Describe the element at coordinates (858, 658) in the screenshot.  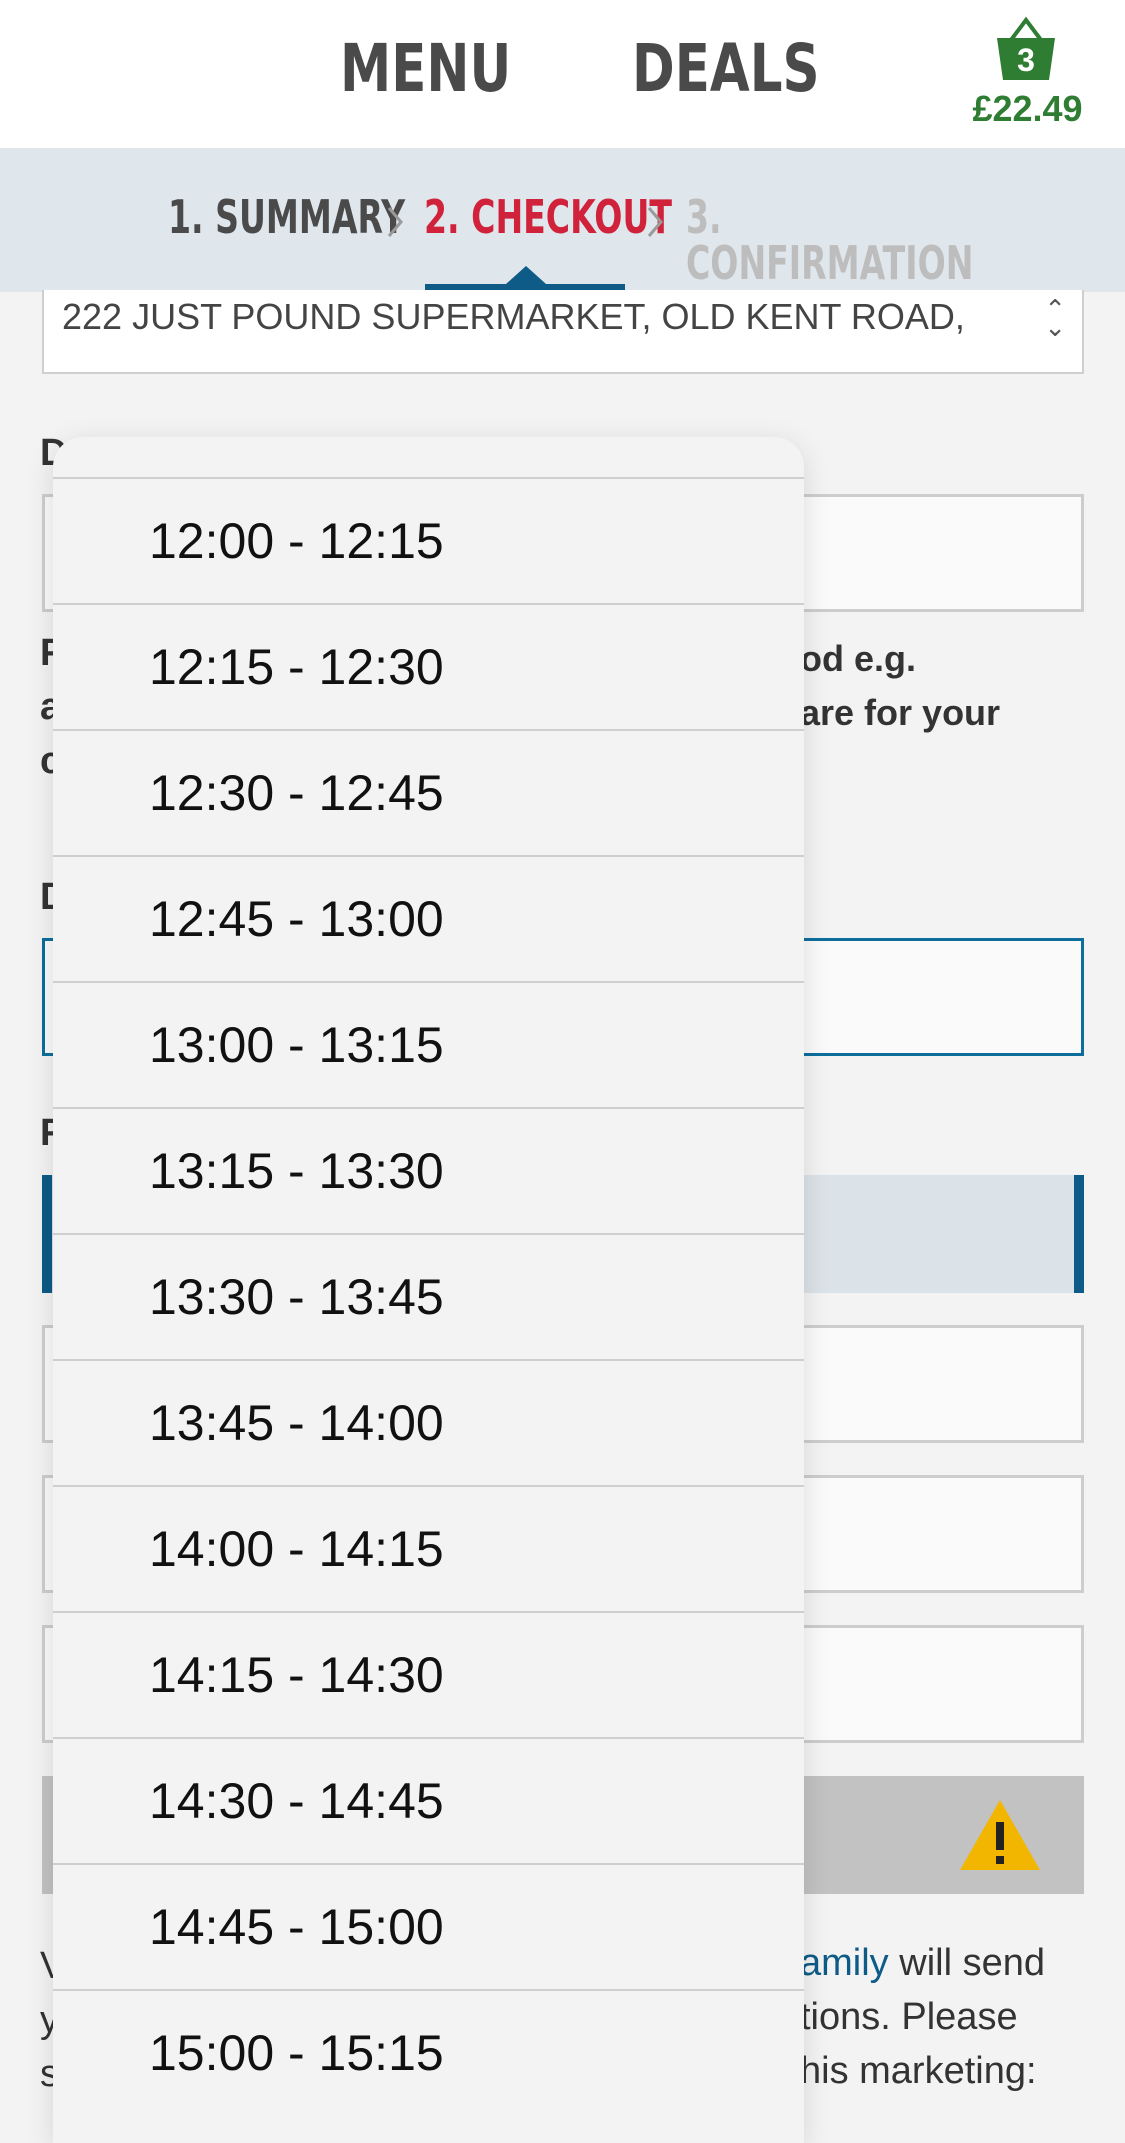
I see `note-line: od e.g.` at that location.